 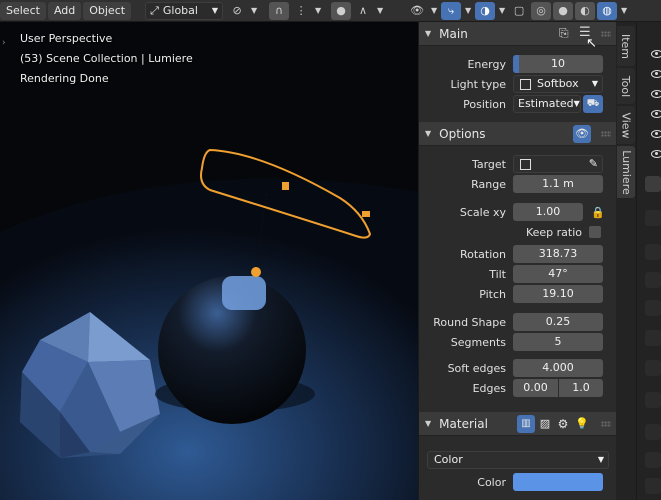 I want to click on world-properties-icon, so click(x=653, y=338).